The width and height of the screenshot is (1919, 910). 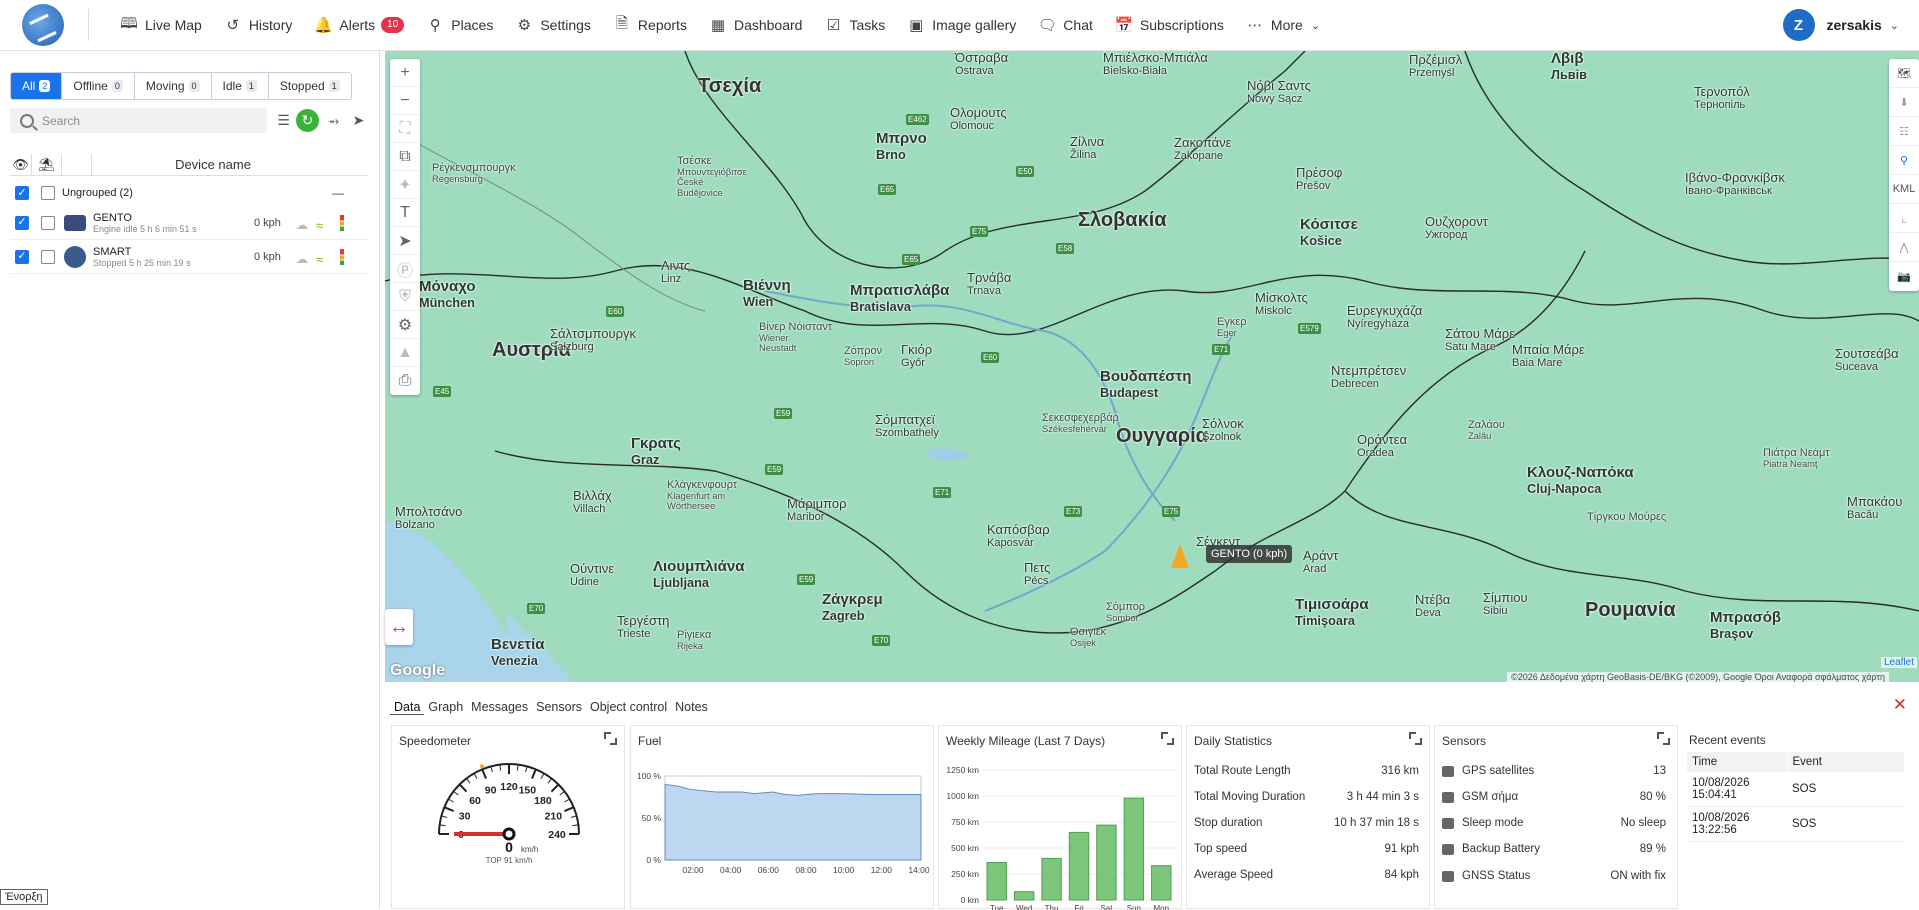 What do you see at coordinates (1232, 327) in the screenshot?
I see `map-place-label: Εγκερ Eger` at bounding box center [1232, 327].